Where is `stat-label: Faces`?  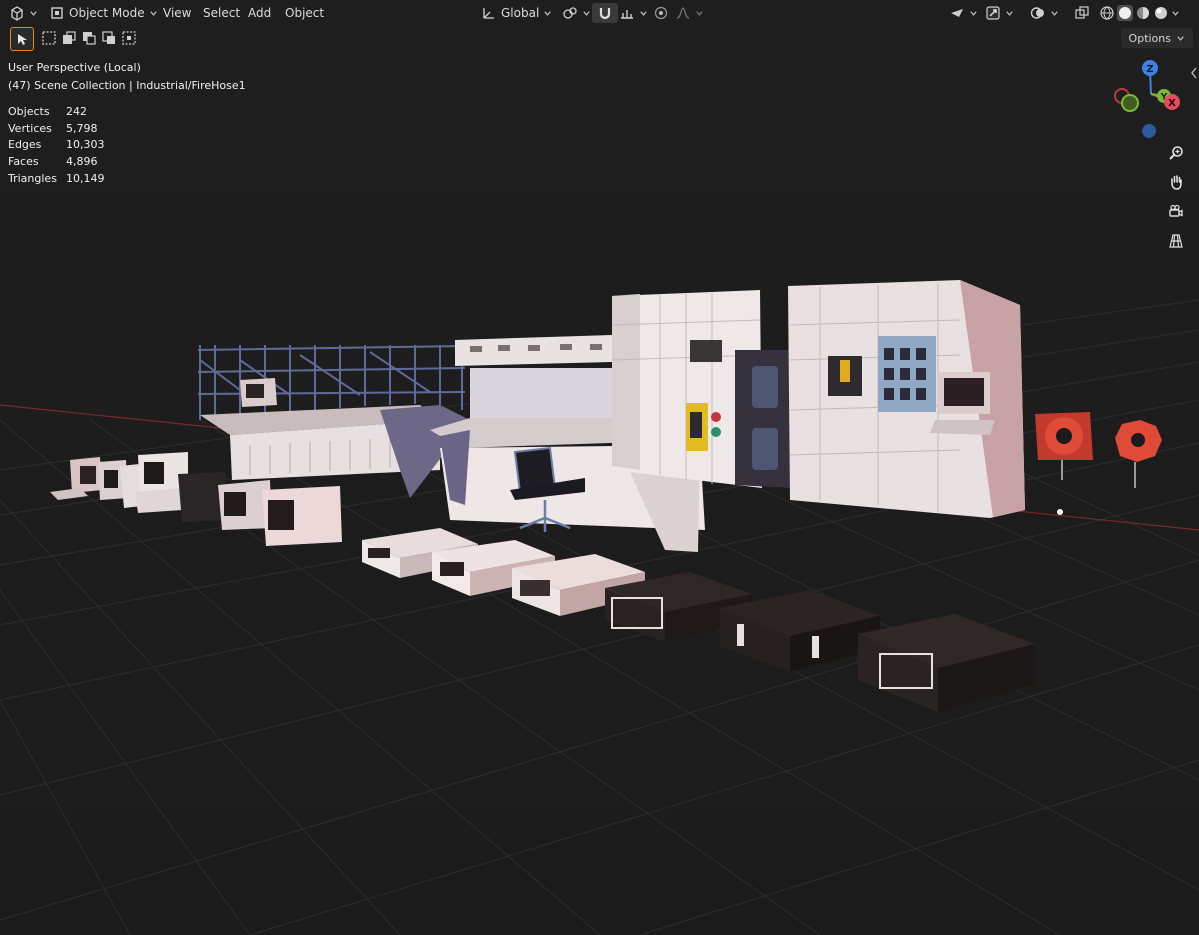
stat-label: Faces is located at coordinates (23, 161).